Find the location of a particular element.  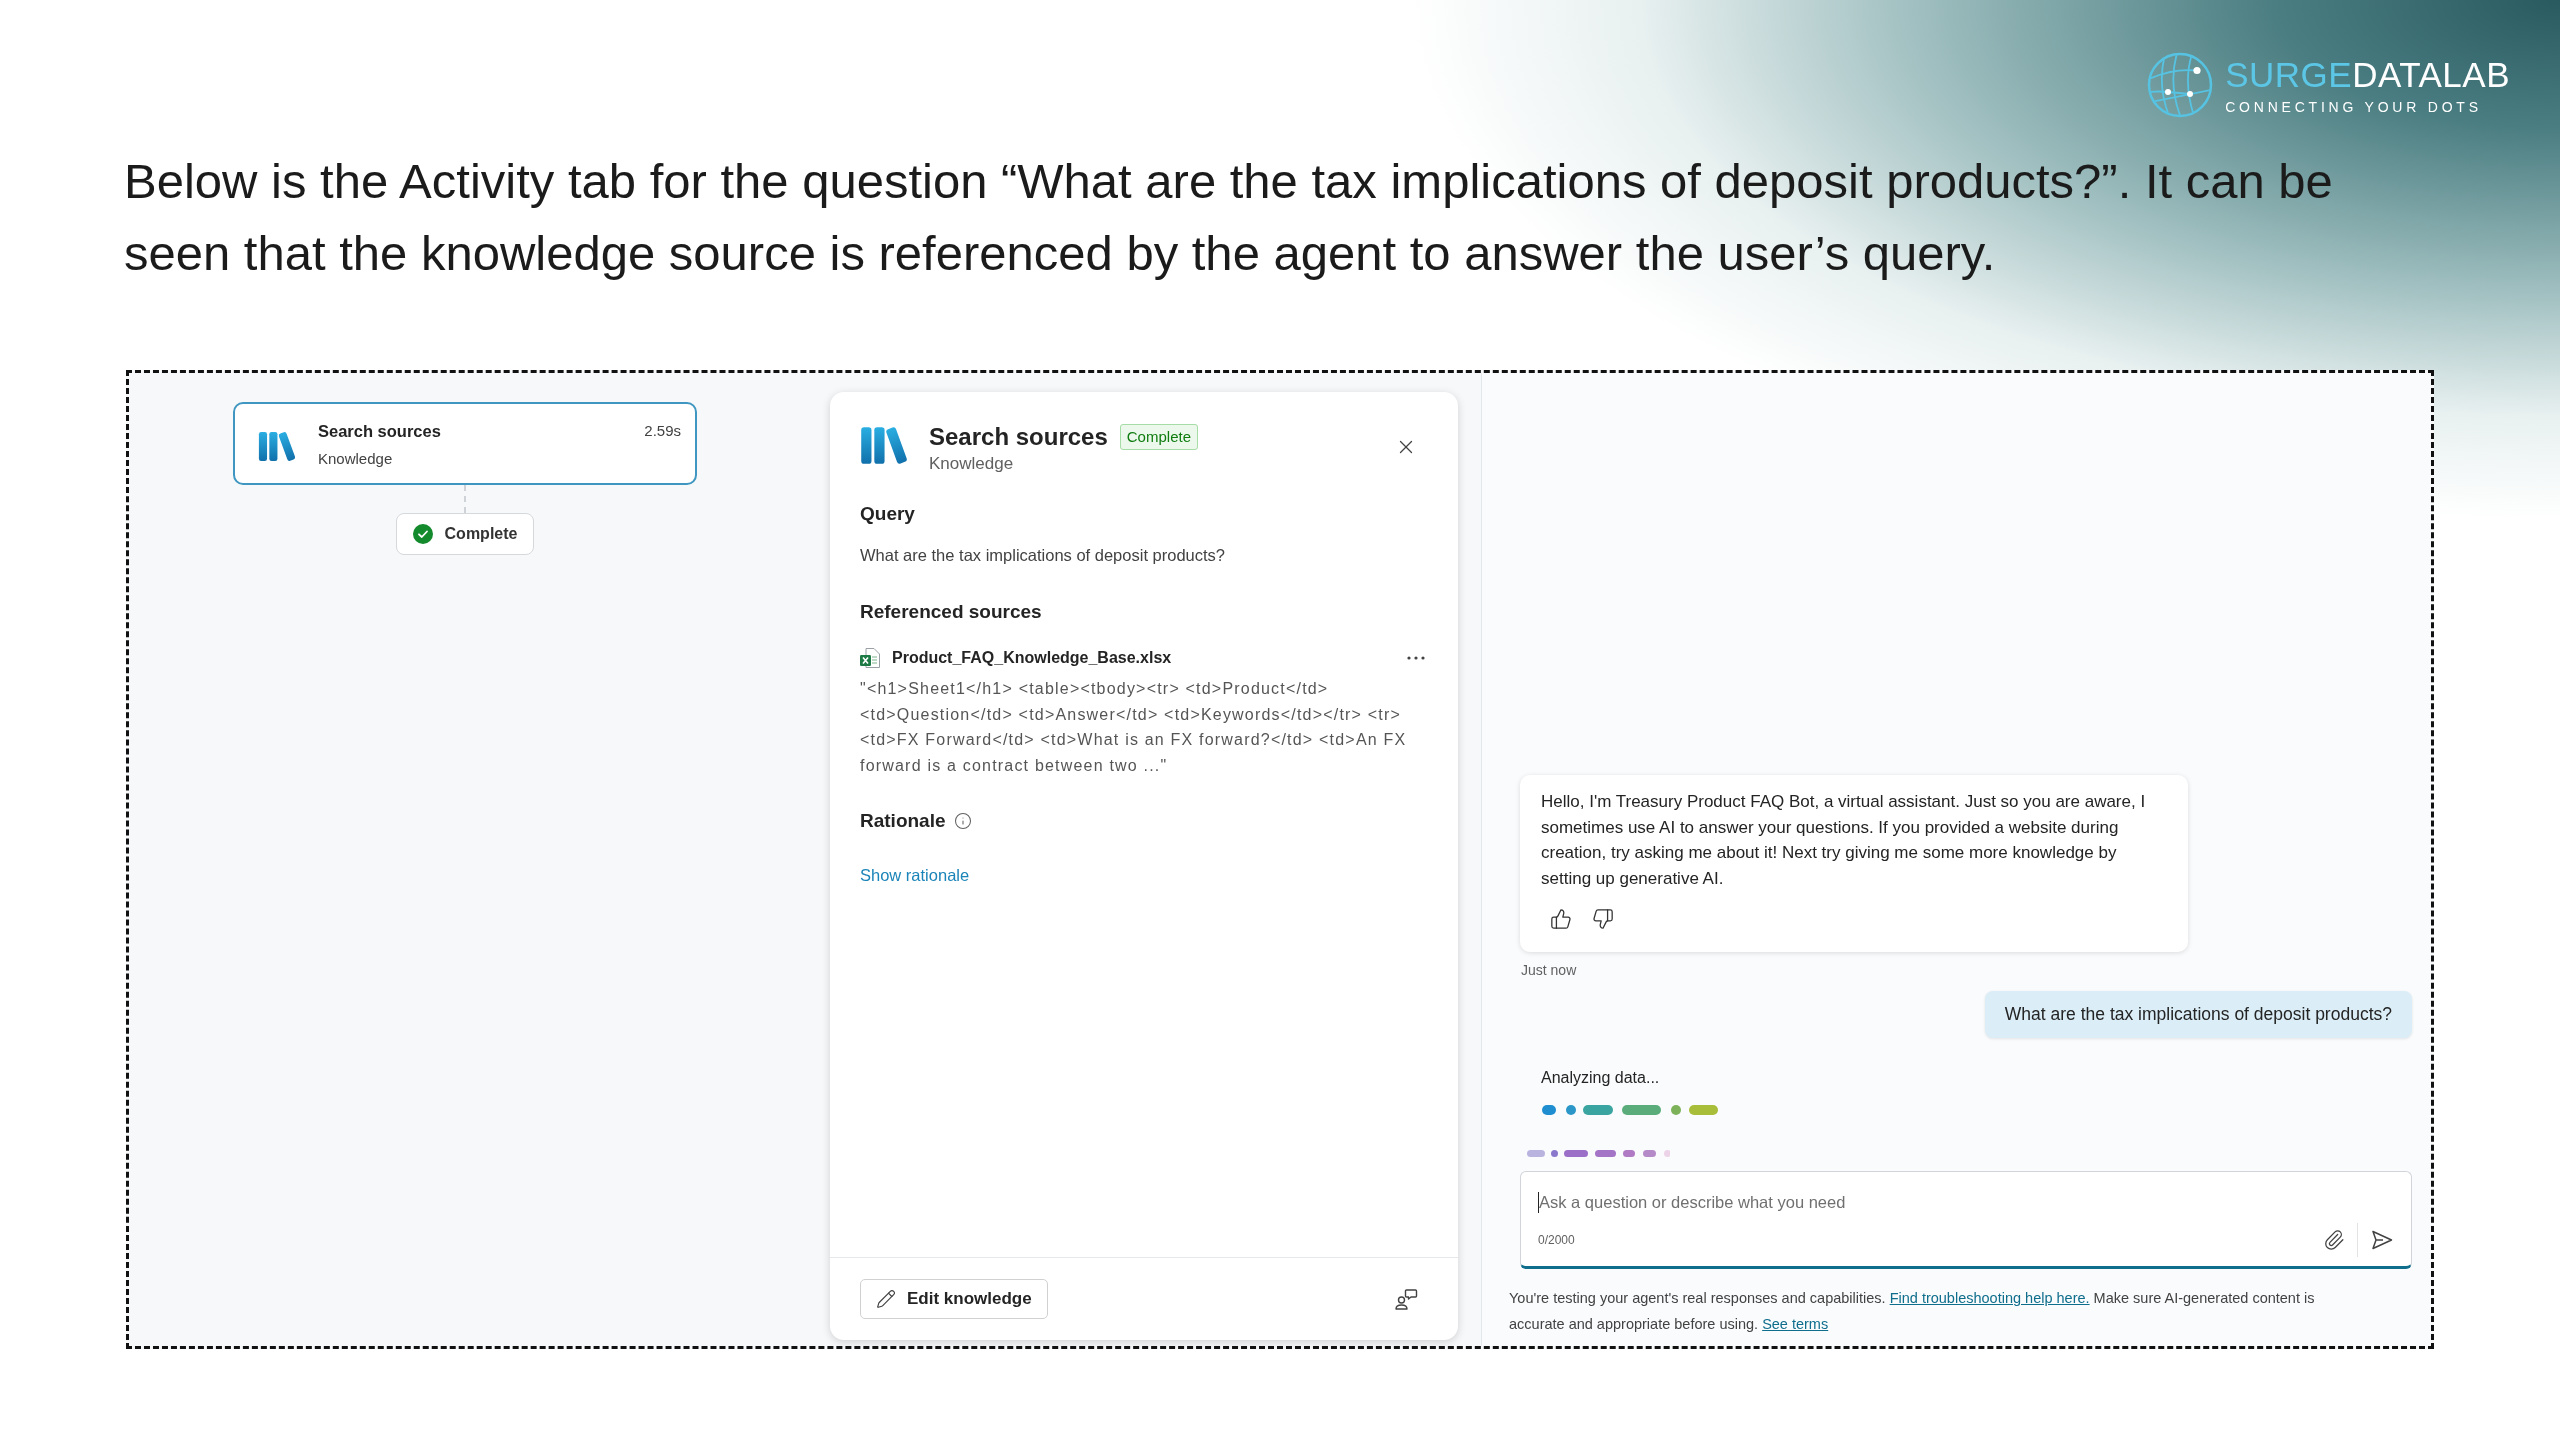

spreadsheet-file-icon is located at coordinates (870, 658).